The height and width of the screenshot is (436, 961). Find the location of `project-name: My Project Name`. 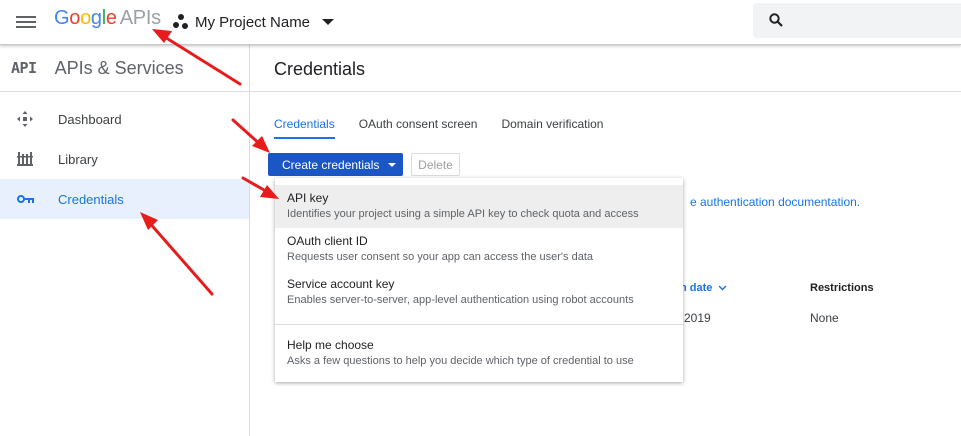

project-name: My Project Name is located at coordinates (253, 22).